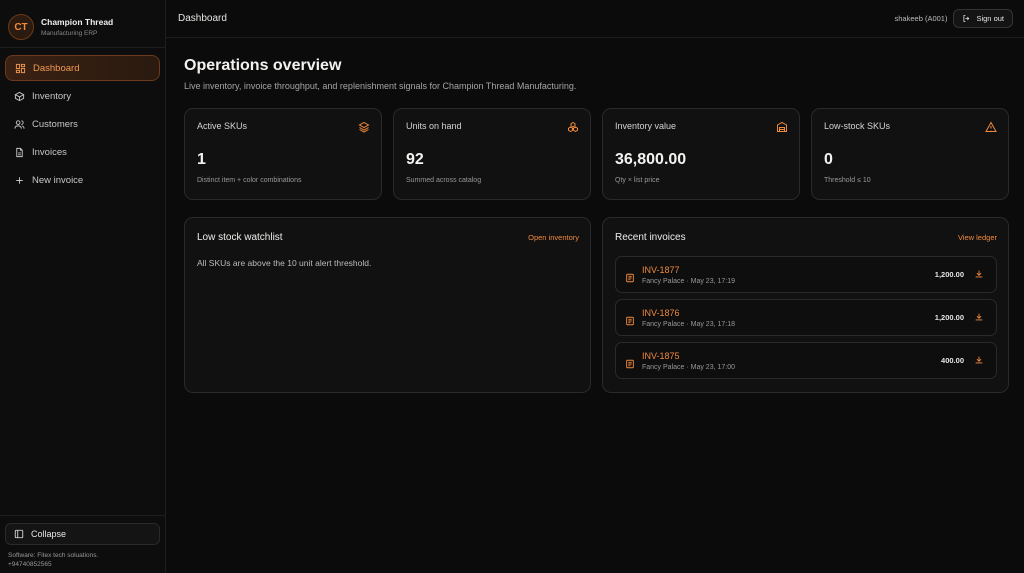  Describe the element at coordinates (434, 126) in the screenshot. I see `stat-label: Units on hand` at that location.